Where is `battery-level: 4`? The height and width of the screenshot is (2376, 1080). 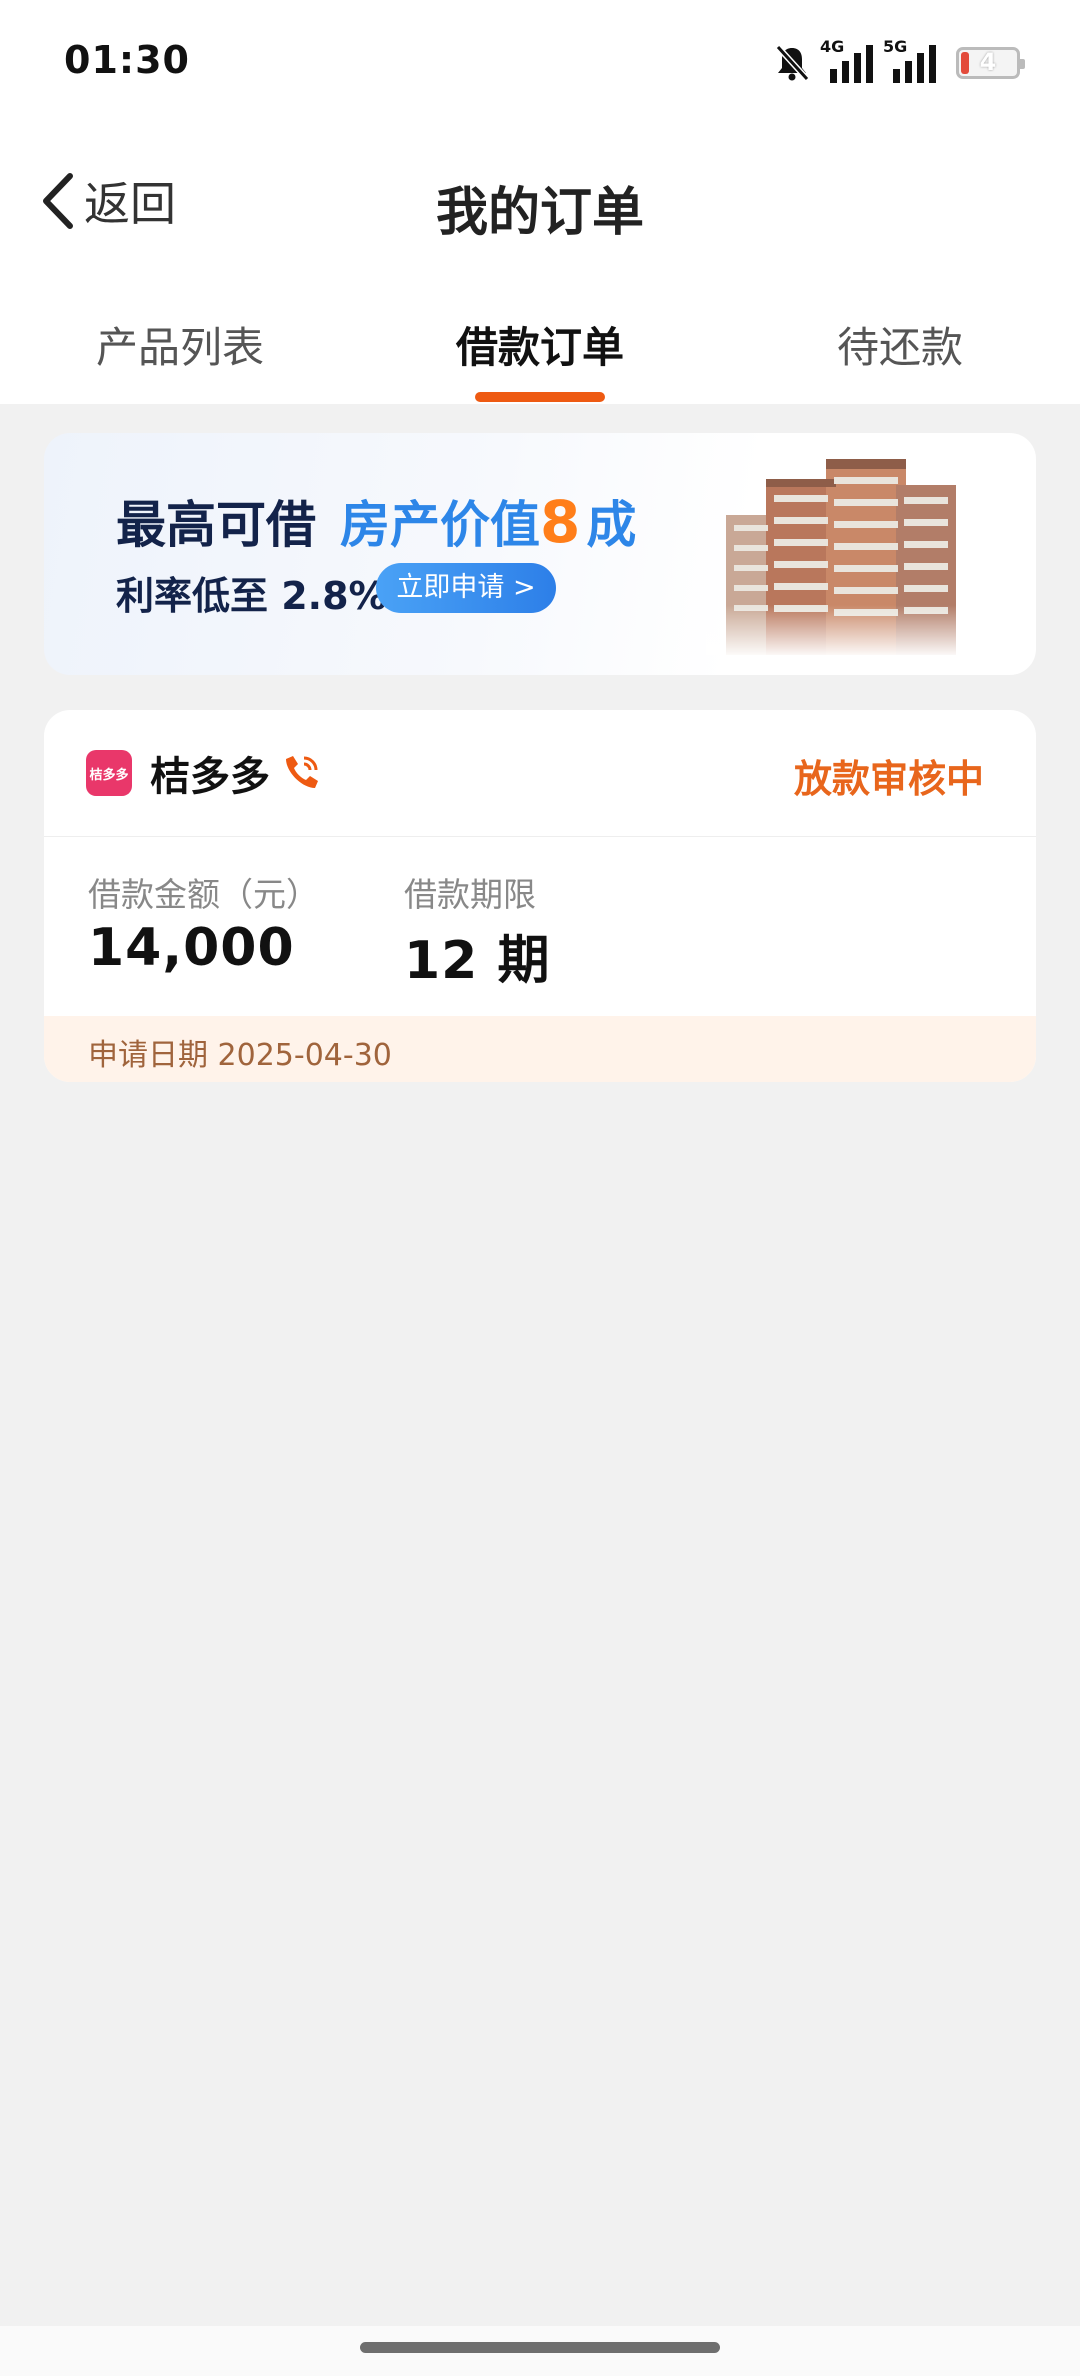 battery-level: 4 is located at coordinates (988, 62).